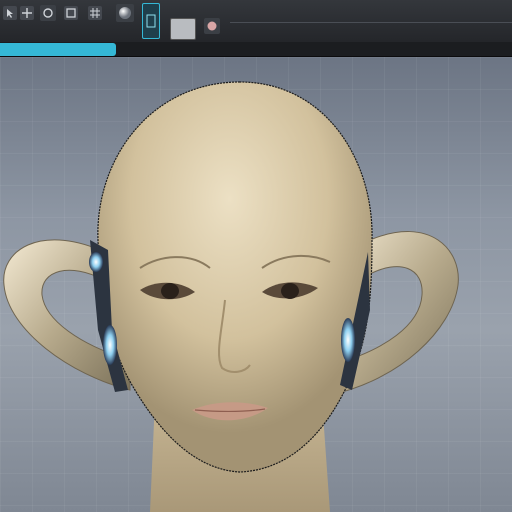  Describe the element at coordinates (125, 13) in the screenshot. I see `sphere-icon` at that location.